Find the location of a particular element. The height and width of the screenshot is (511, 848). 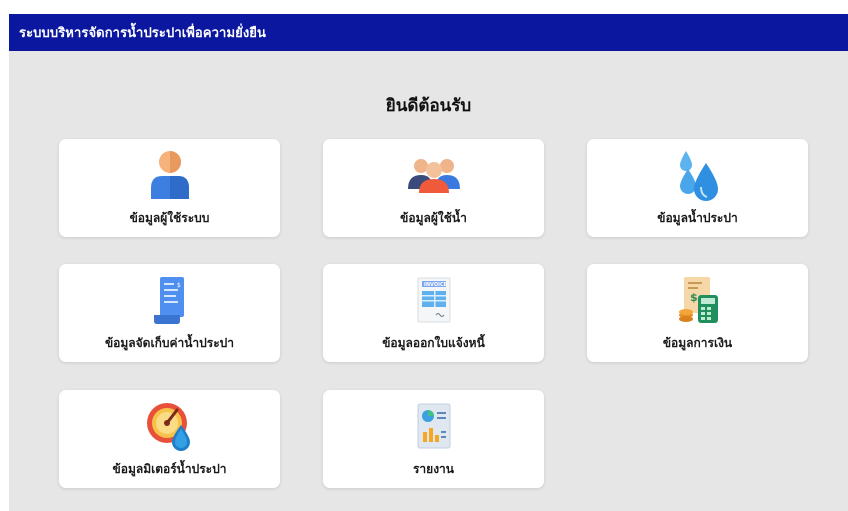

menu-card-water-supply: ข้อมูลน้ำประปา is located at coordinates (697, 188).